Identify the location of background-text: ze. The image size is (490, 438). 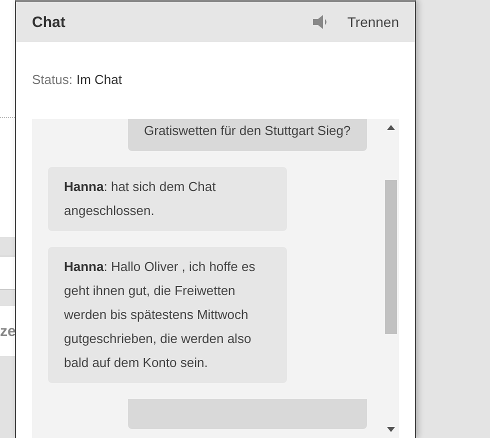
(7, 331).